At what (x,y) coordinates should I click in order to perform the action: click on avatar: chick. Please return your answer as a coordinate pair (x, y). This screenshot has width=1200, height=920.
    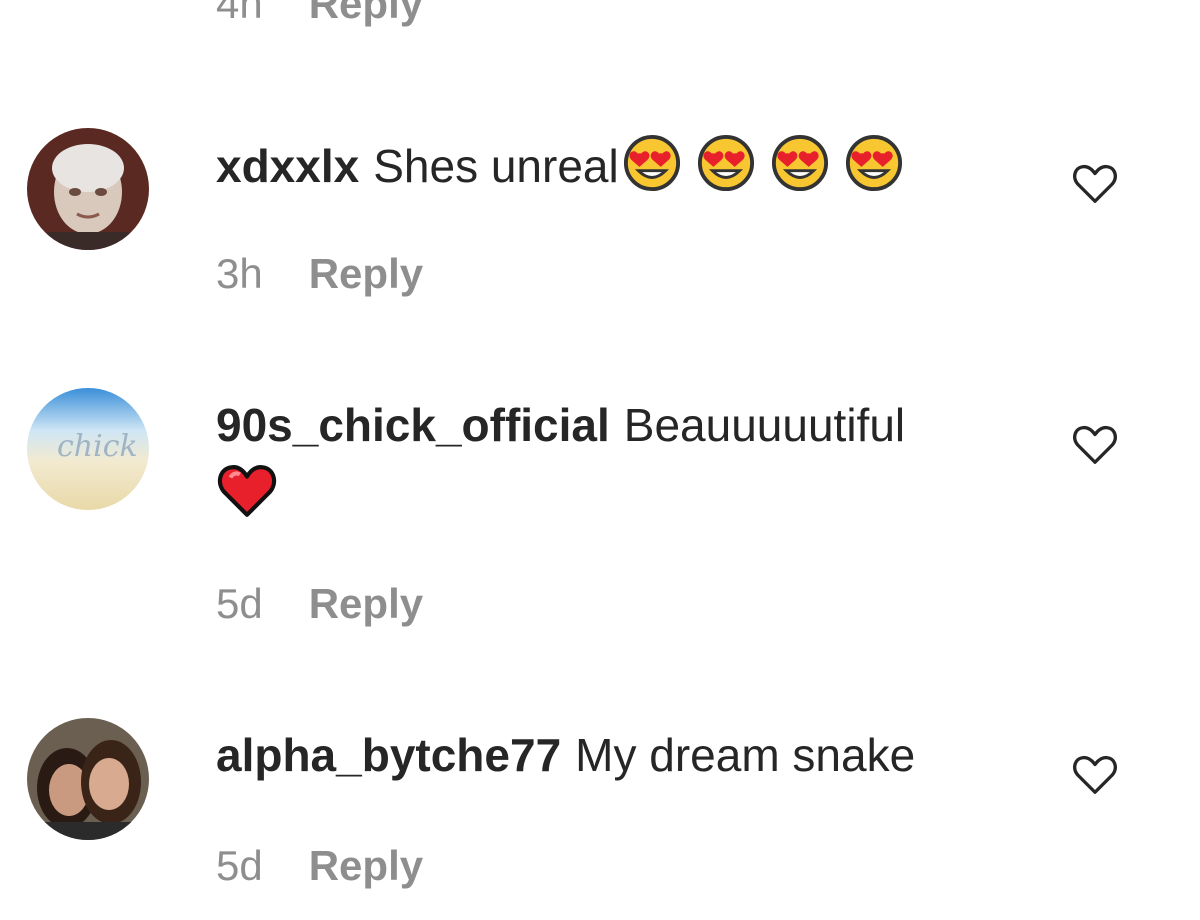
    Looking at the image, I should click on (88, 449).